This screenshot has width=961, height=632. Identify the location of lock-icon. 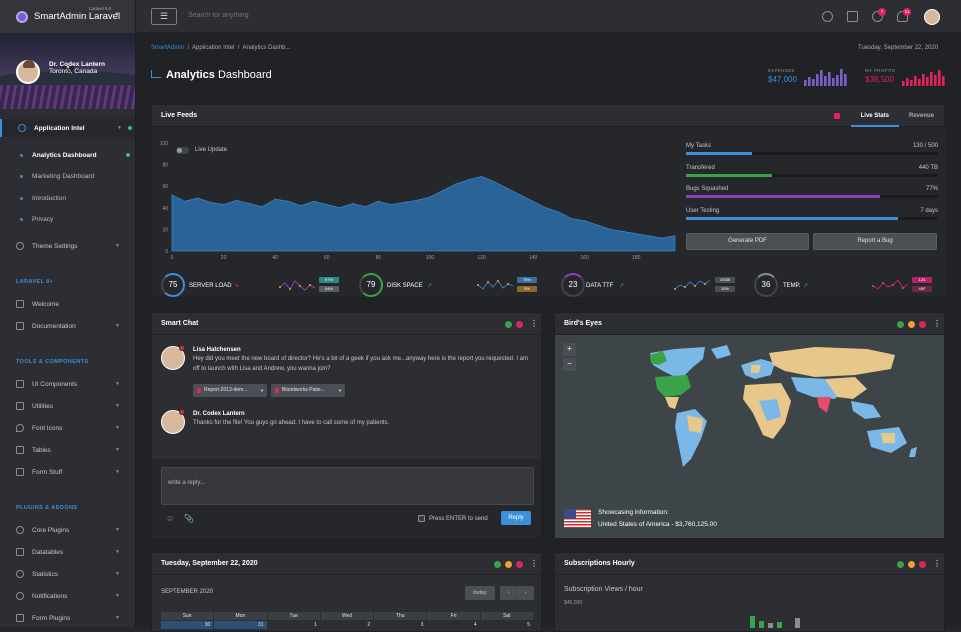
(837, 116).